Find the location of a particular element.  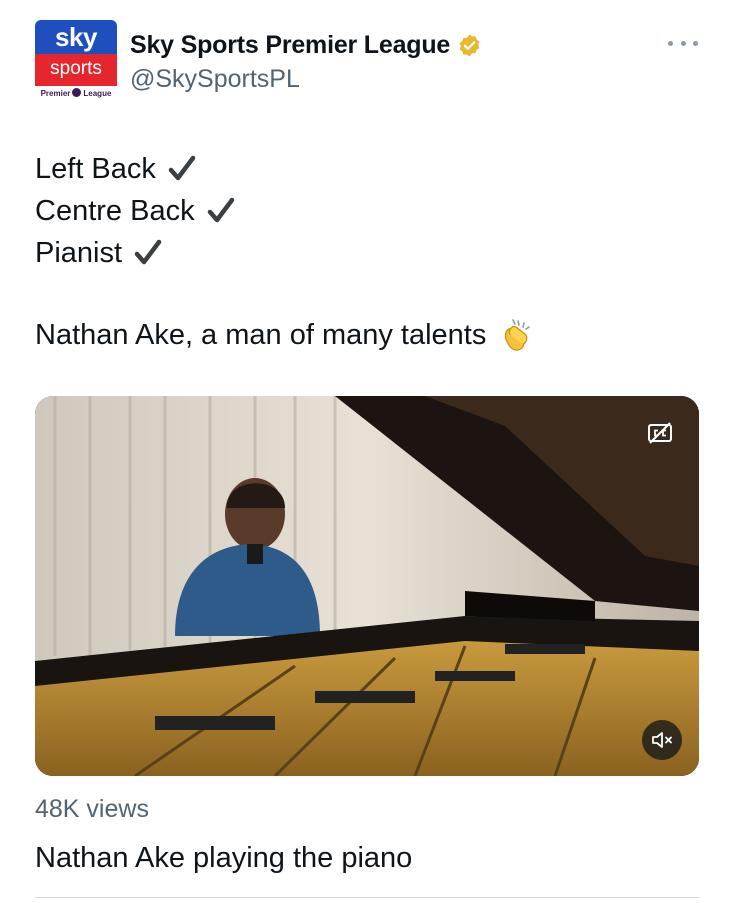

avatar-premier-league-text: Premier League is located at coordinates (76, 94).